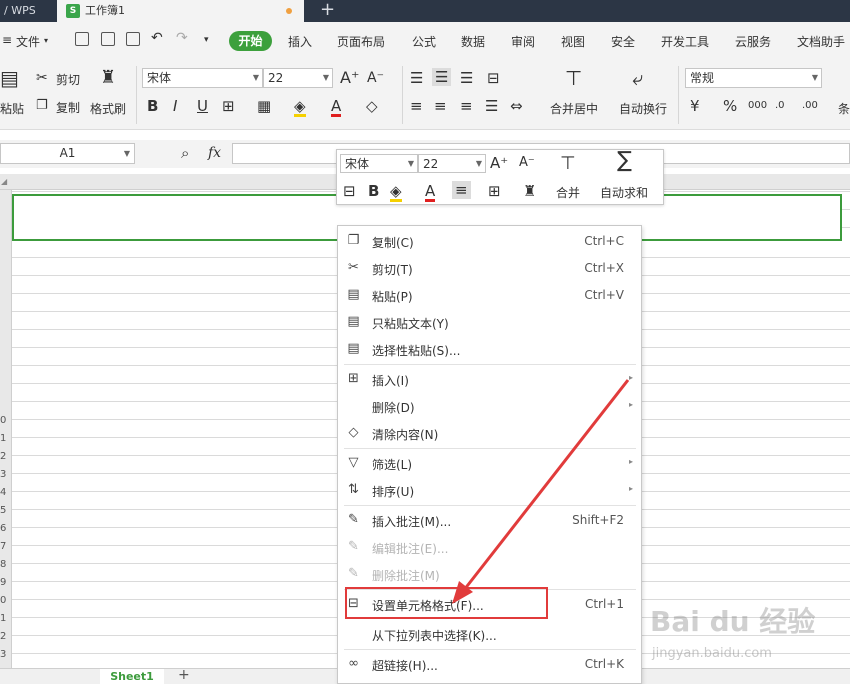 The width and height of the screenshot is (850, 684). What do you see at coordinates (327, 10) in the screenshot?
I see `new-tab-button: +` at bounding box center [327, 10].